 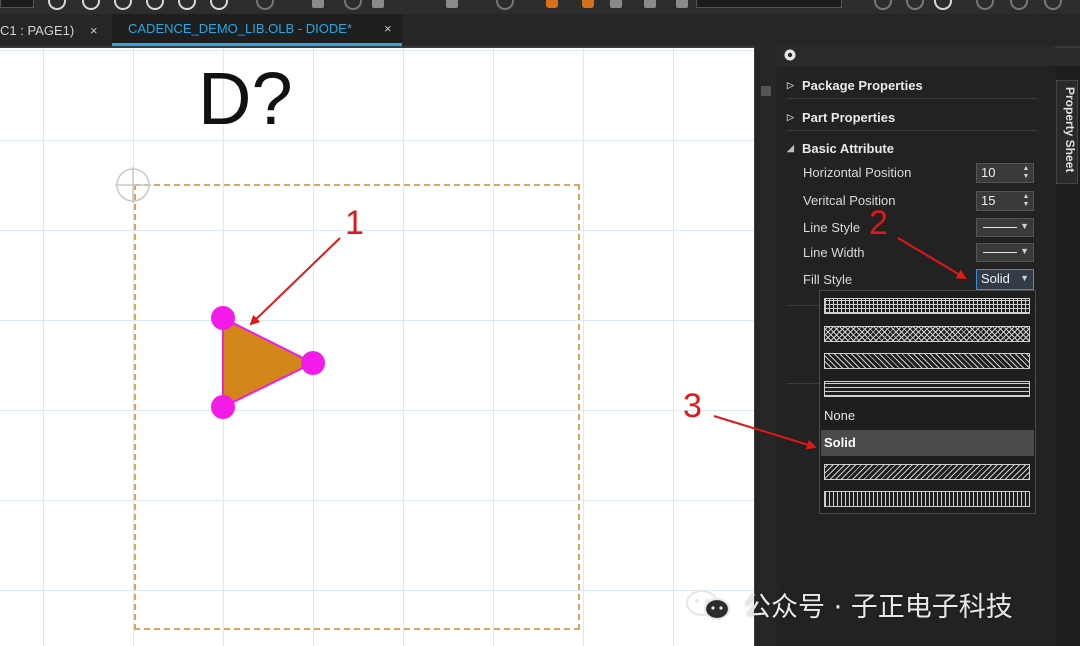 What do you see at coordinates (927, 472) in the screenshot?
I see `fill-option-backward-diagonal` at bounding box center [927, 472].